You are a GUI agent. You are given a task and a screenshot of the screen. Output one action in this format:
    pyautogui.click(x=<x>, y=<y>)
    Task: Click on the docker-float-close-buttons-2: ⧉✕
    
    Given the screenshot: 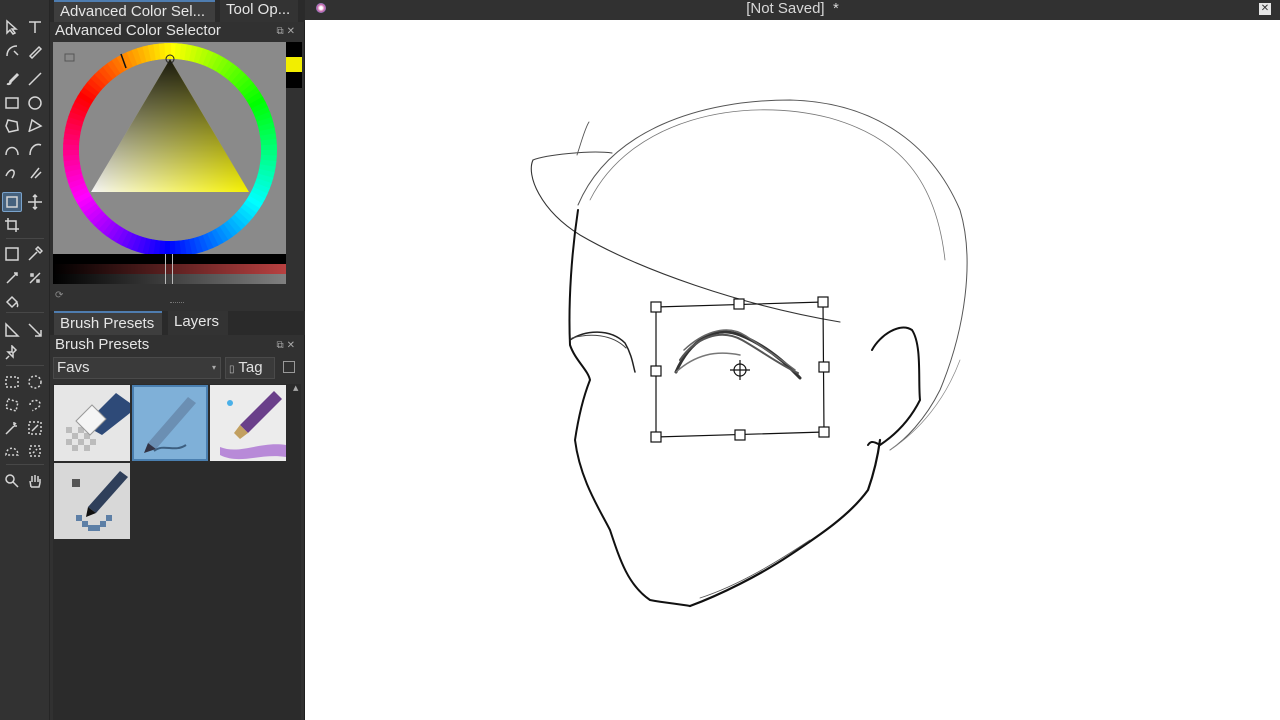 What is the action you would take?
    pyautogui.click(x=287, y=345)
    